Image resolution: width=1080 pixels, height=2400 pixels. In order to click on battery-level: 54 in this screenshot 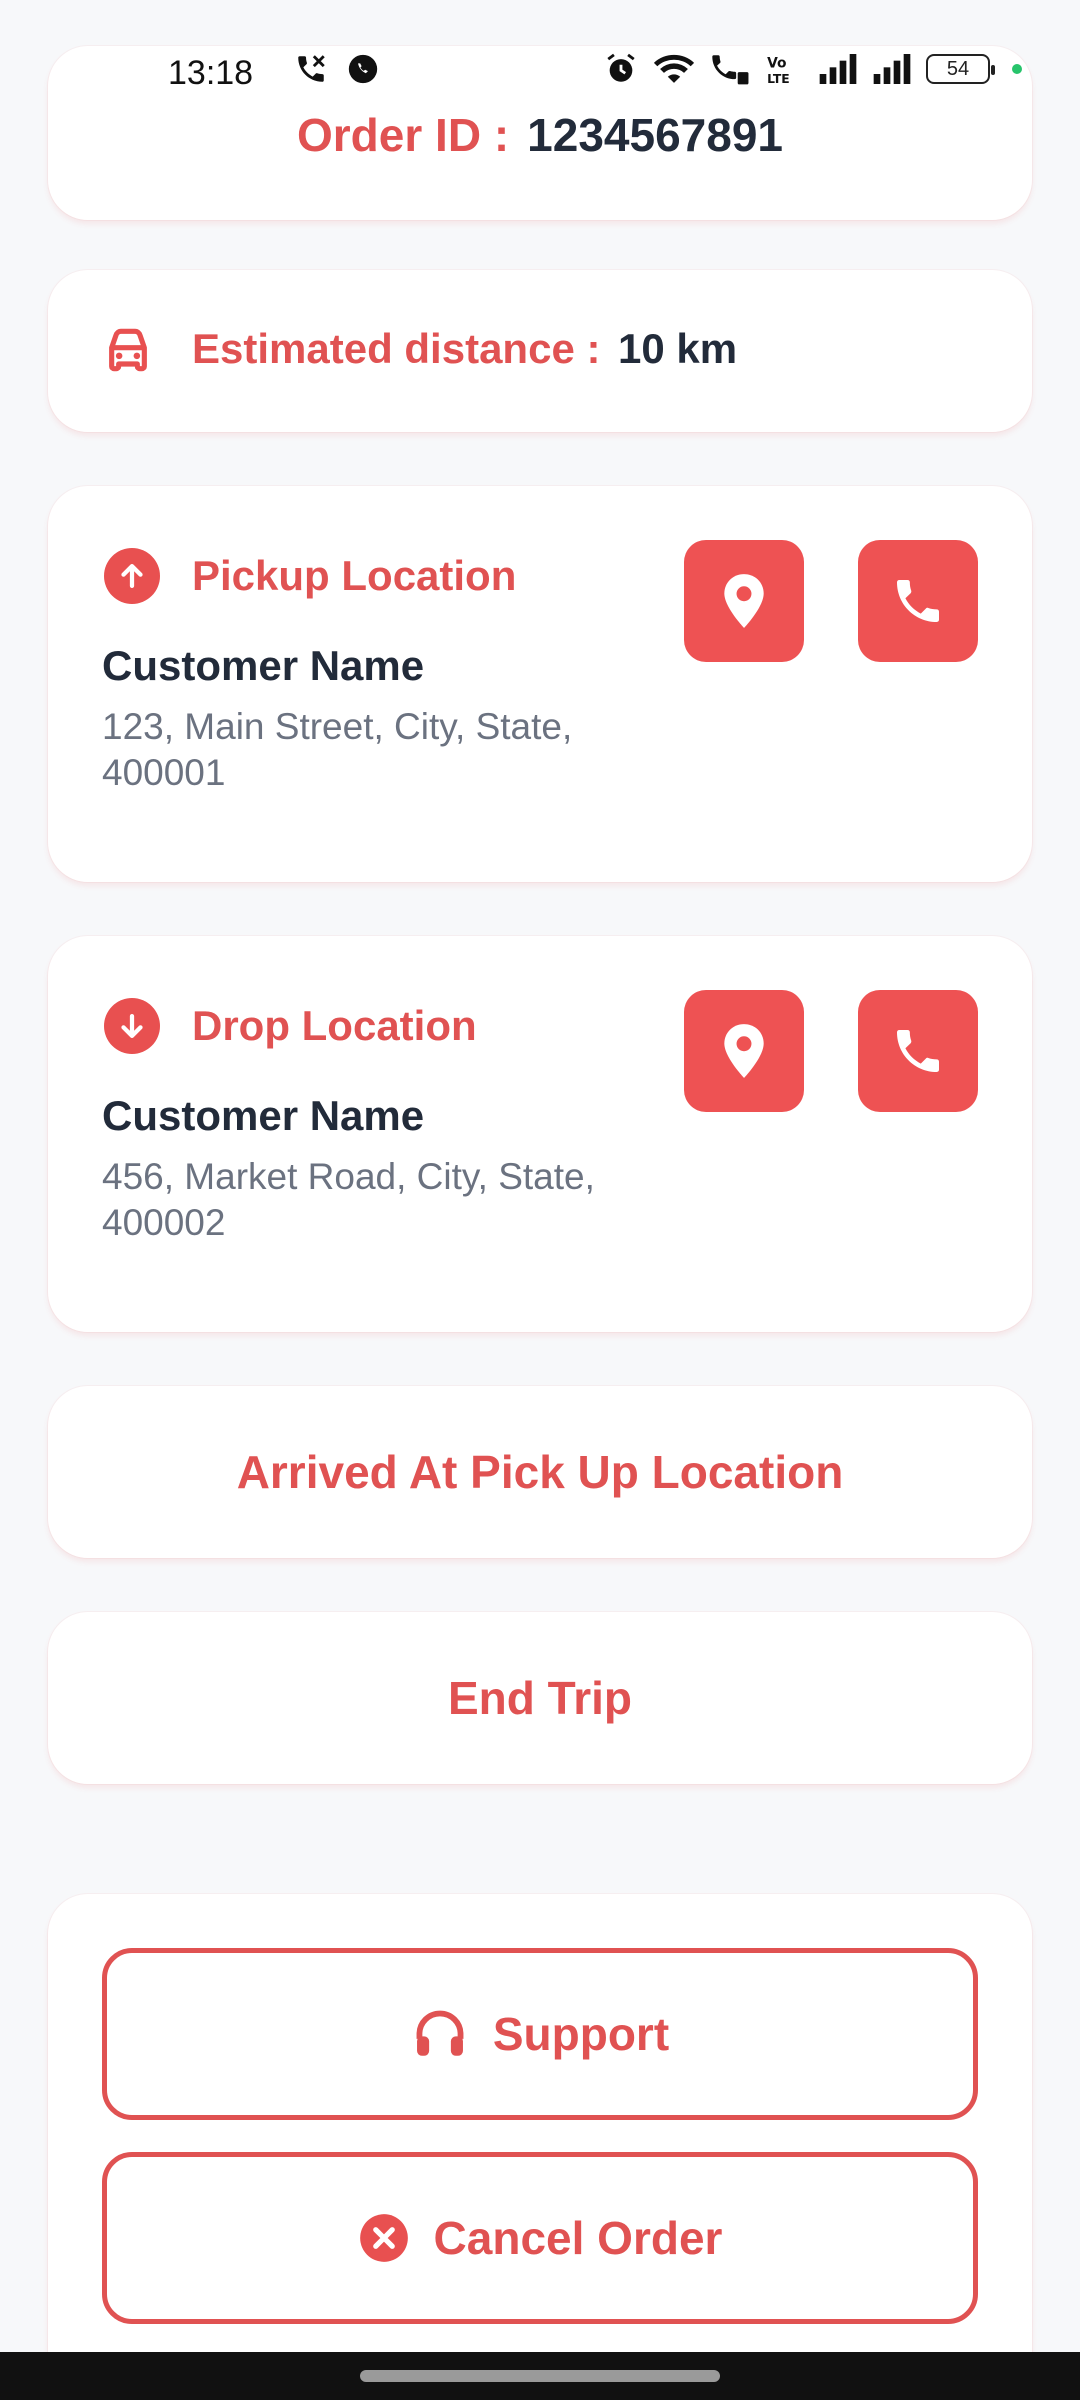, I will do `click(958, 68)`.